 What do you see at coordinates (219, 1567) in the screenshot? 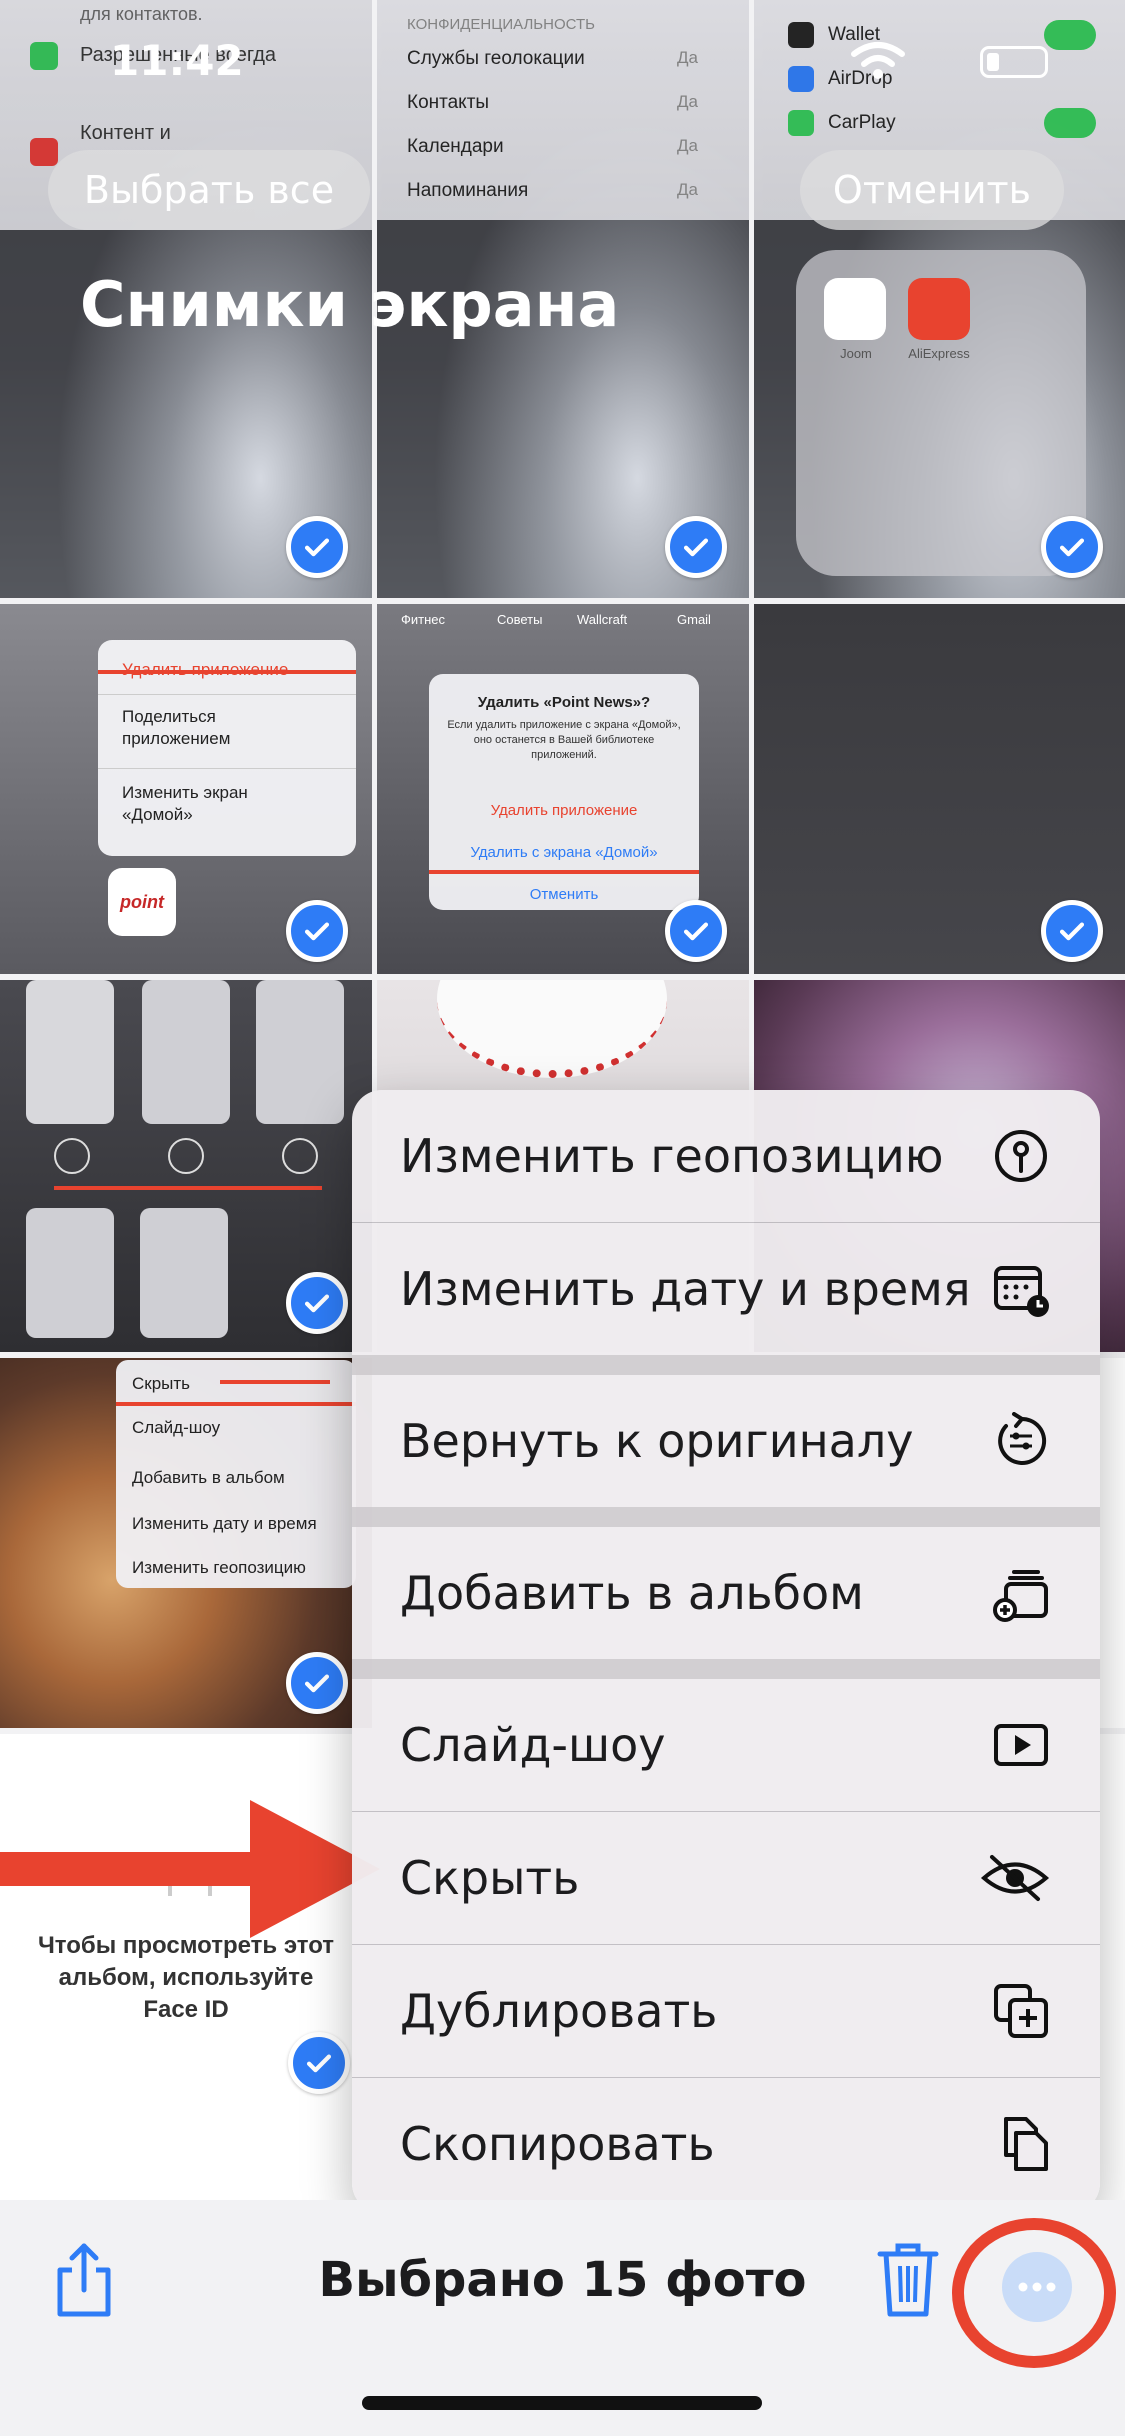
I see `thumb-text: Изменить геопозицию` at bounding box center [219, 1567].